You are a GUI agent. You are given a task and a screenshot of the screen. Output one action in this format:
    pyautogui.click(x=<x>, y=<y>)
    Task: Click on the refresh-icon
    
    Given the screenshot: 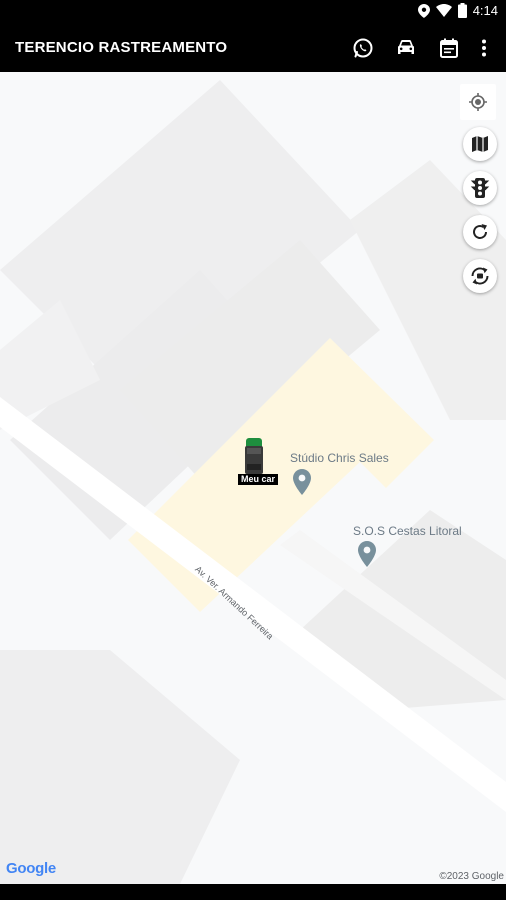 What is the action you would take?
    pyautogui.click(x=480, y=231)
    